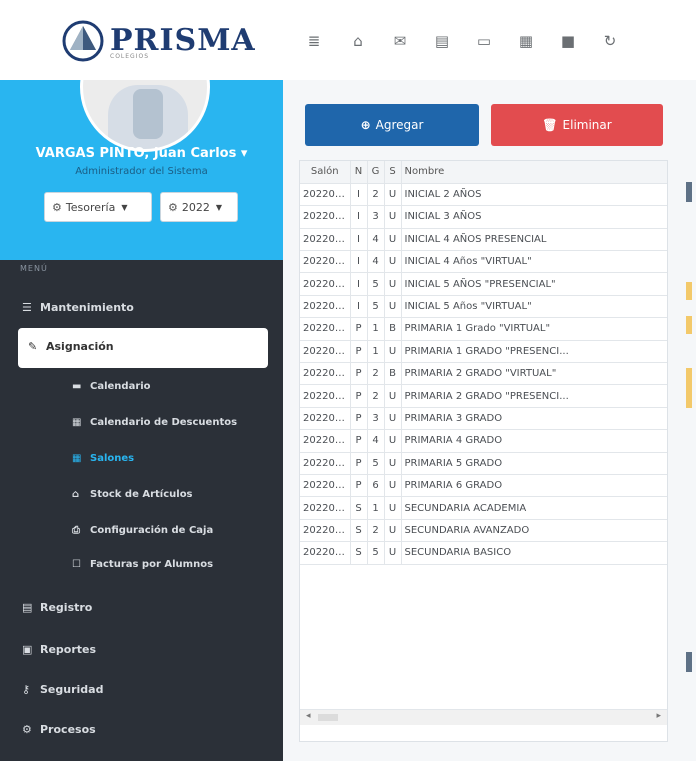 The image size is (696, 761). I want to click on sidebar-item-procesos: ⚙ Procesos, so click(59, 729).